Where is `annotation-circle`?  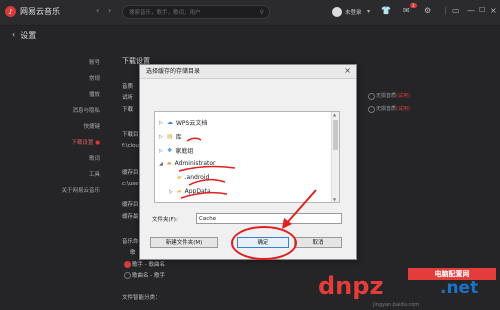 annotation-circle is located at coordinates (264, 243).